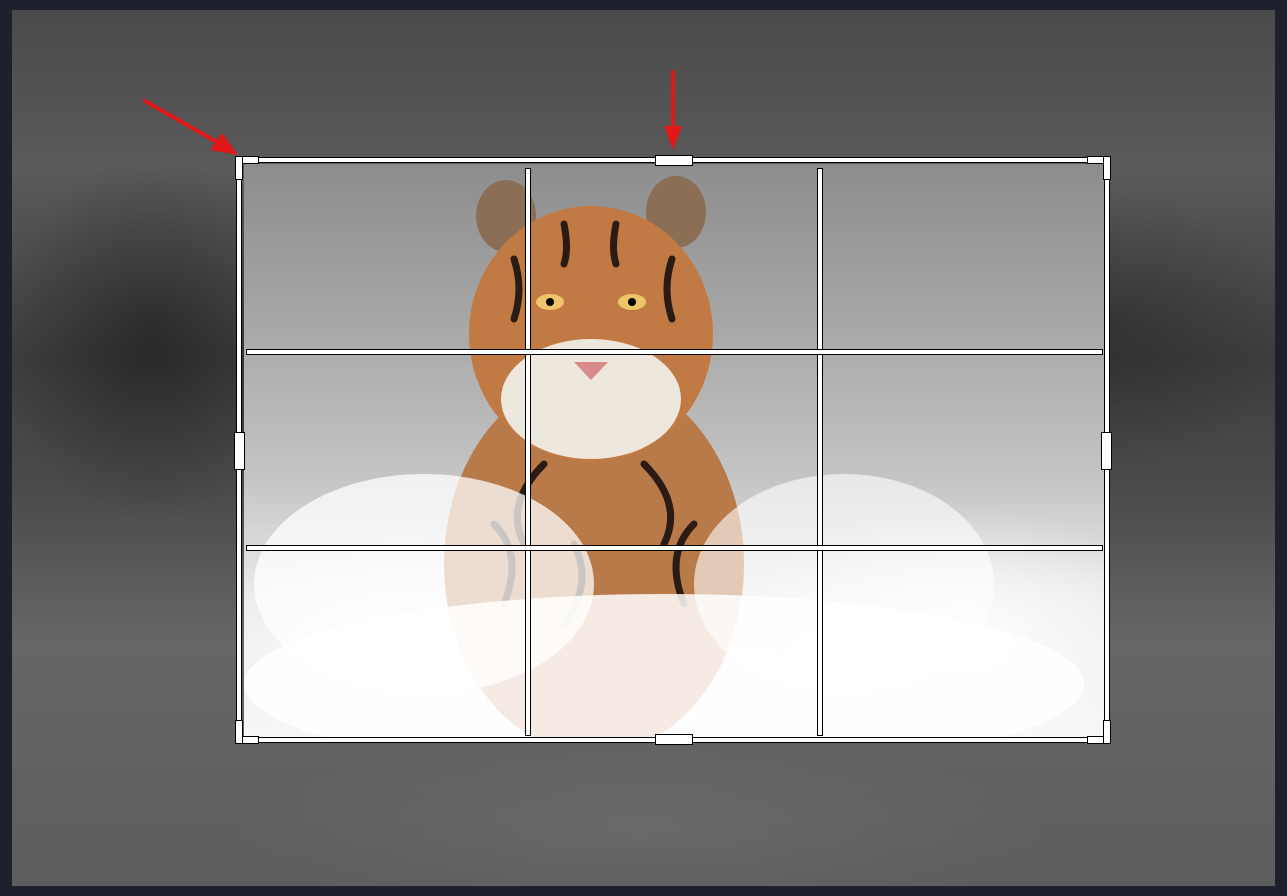  Describe the element at coordinates (1099, 168) in the screenshot. I see `top-right-corner-handle` at that location.